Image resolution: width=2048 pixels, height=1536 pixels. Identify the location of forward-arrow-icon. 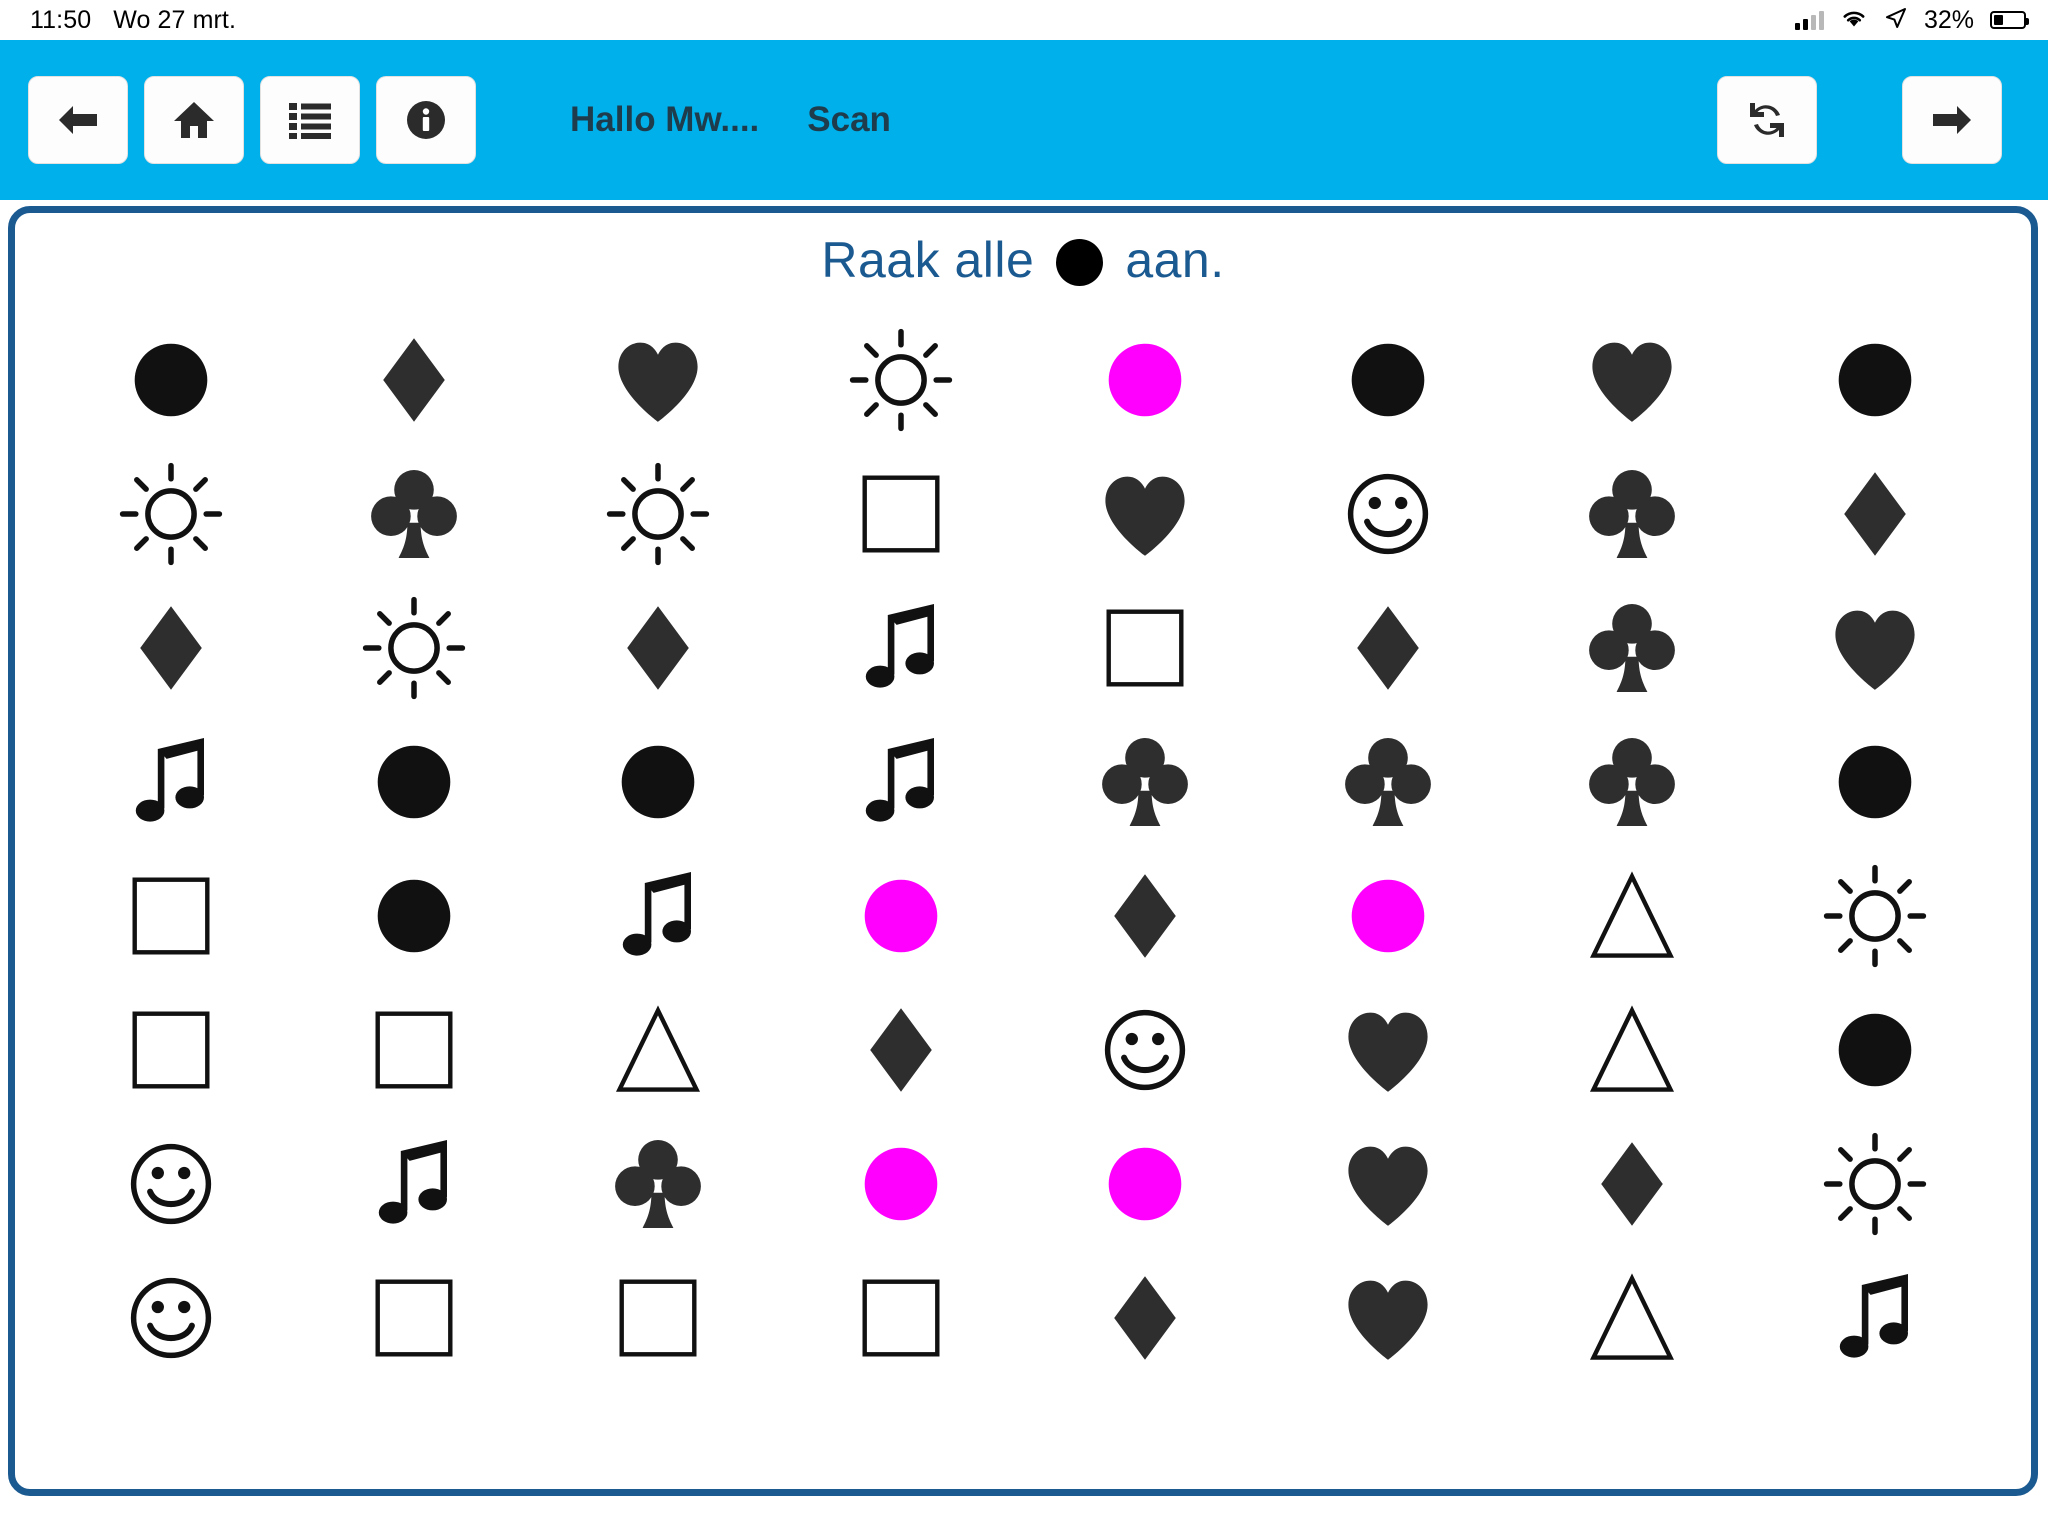
(1952, 120).